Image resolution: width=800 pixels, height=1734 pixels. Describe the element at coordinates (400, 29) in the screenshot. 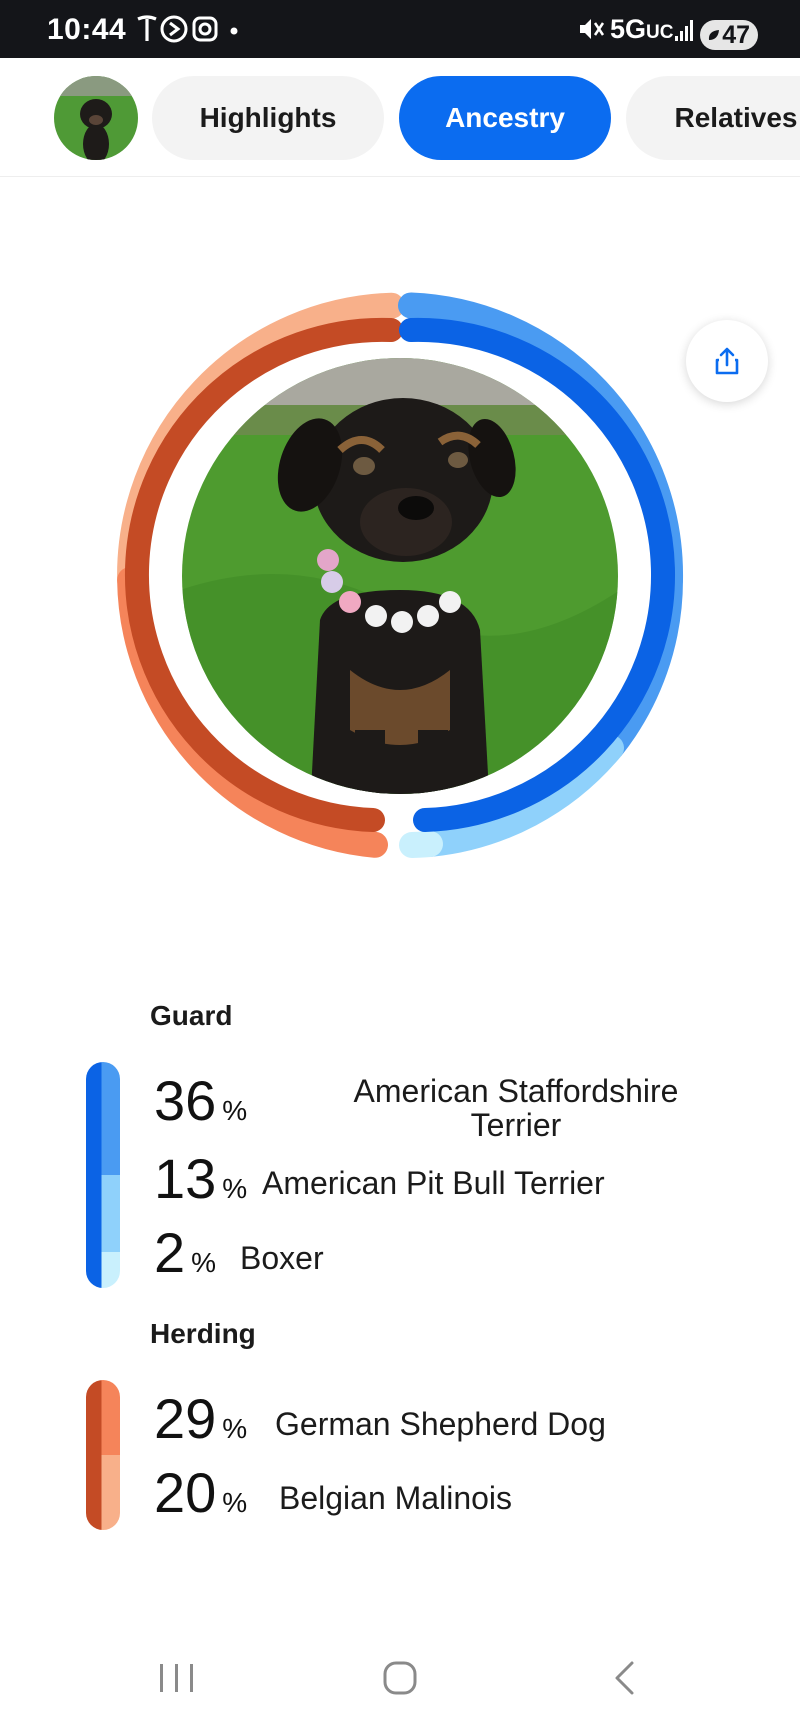

I see `status-bar: 10:44 5GUC 47` at that location.